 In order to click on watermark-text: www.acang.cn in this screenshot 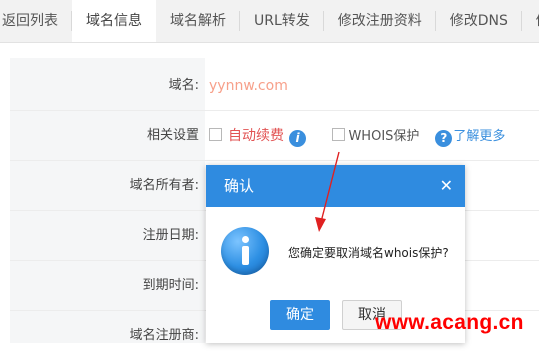, I will do `click(449, 322)`.